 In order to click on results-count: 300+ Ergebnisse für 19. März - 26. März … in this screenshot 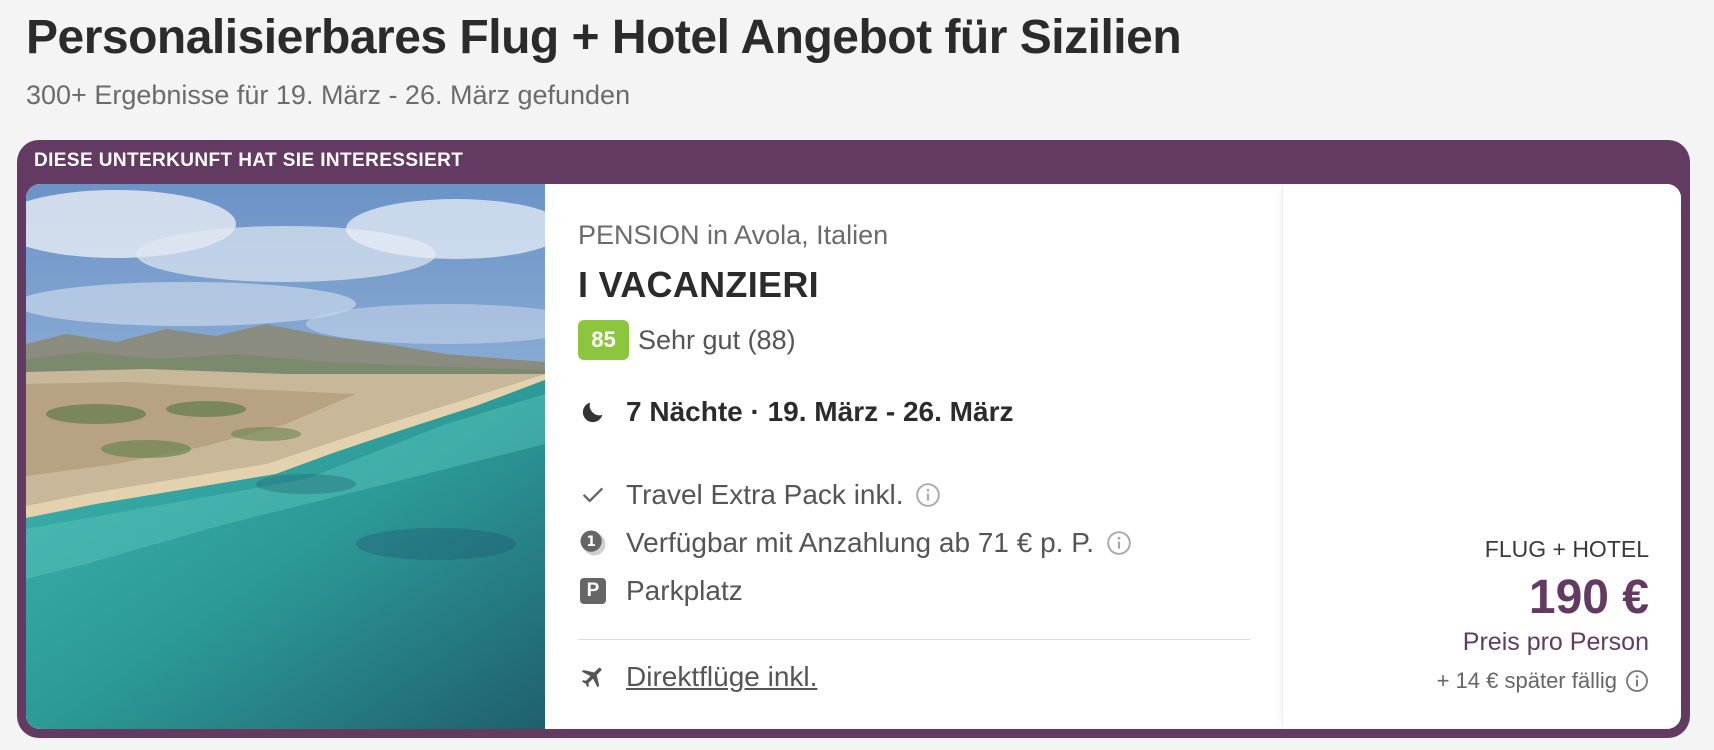, I will do `click(328, 95)`.